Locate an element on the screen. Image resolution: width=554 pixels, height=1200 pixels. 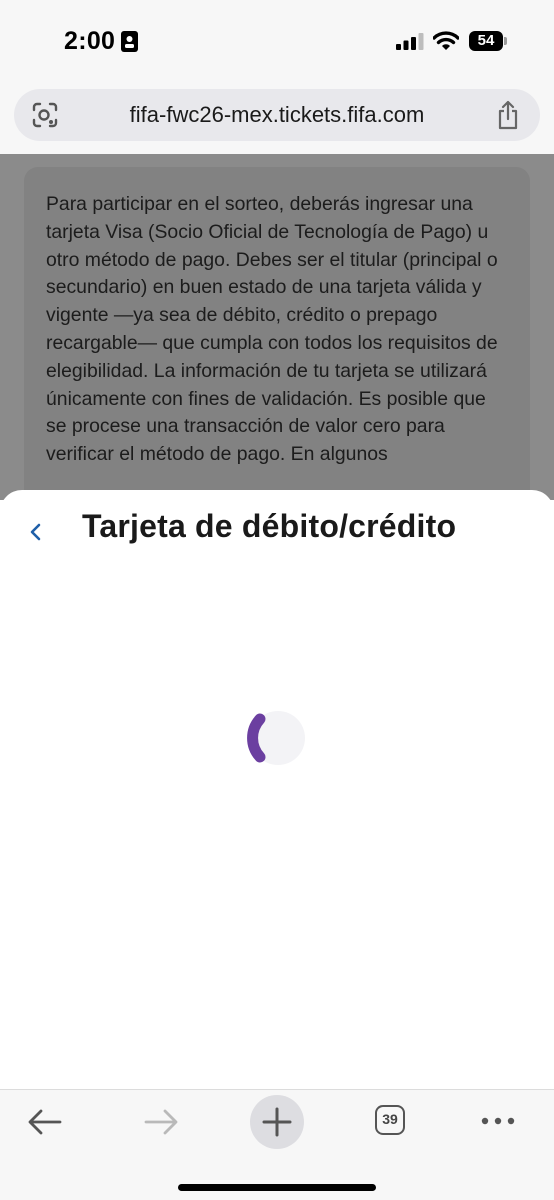
share-icon is located at coordinates (508, 115).